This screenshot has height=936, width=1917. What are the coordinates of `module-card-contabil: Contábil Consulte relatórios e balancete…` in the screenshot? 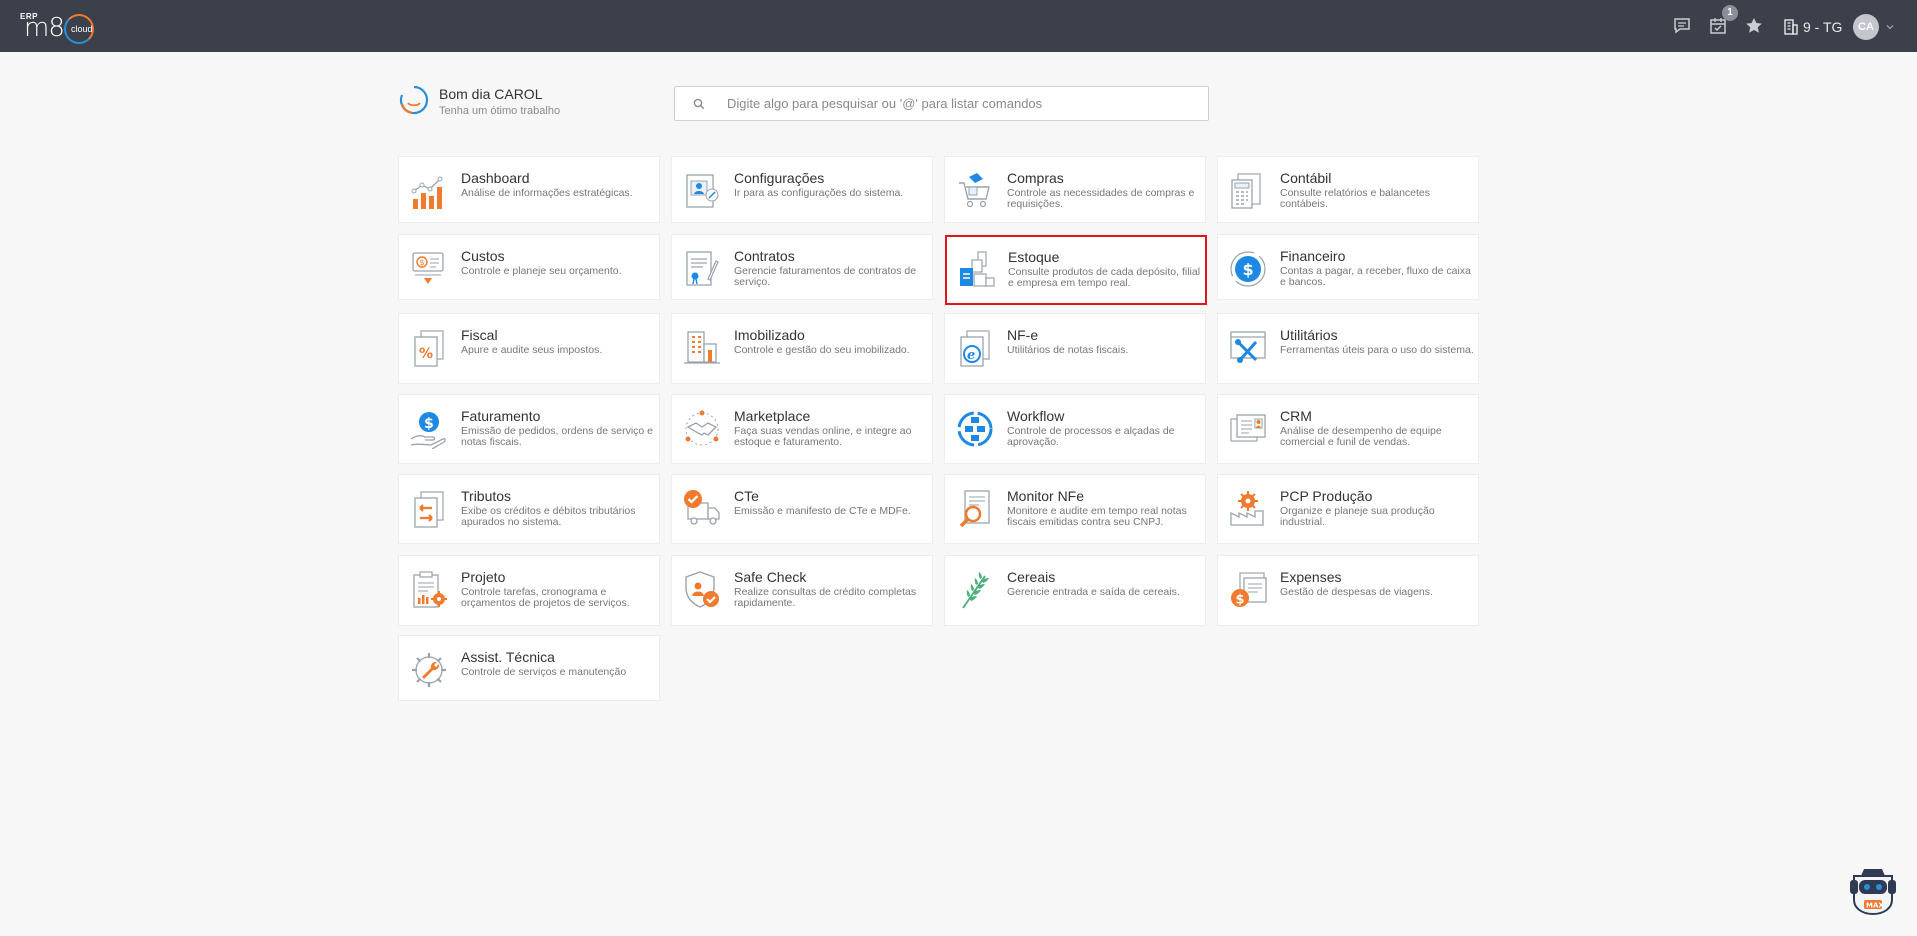 It's located at (1348, 189).